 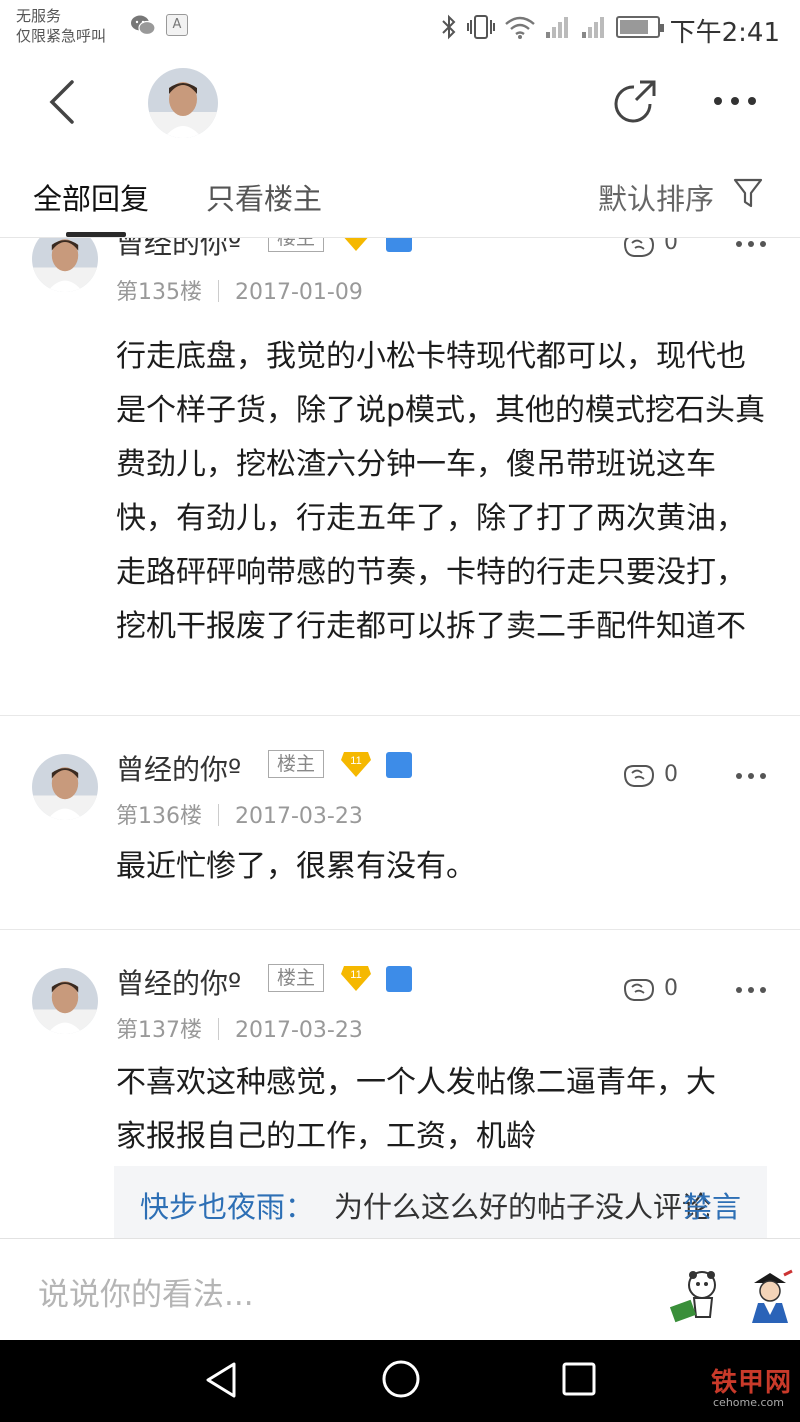 What do you see at coordinates (299, 292) in the screenshot?
I see `post-date: 2017-01-09` at bounding box center [299, 292].